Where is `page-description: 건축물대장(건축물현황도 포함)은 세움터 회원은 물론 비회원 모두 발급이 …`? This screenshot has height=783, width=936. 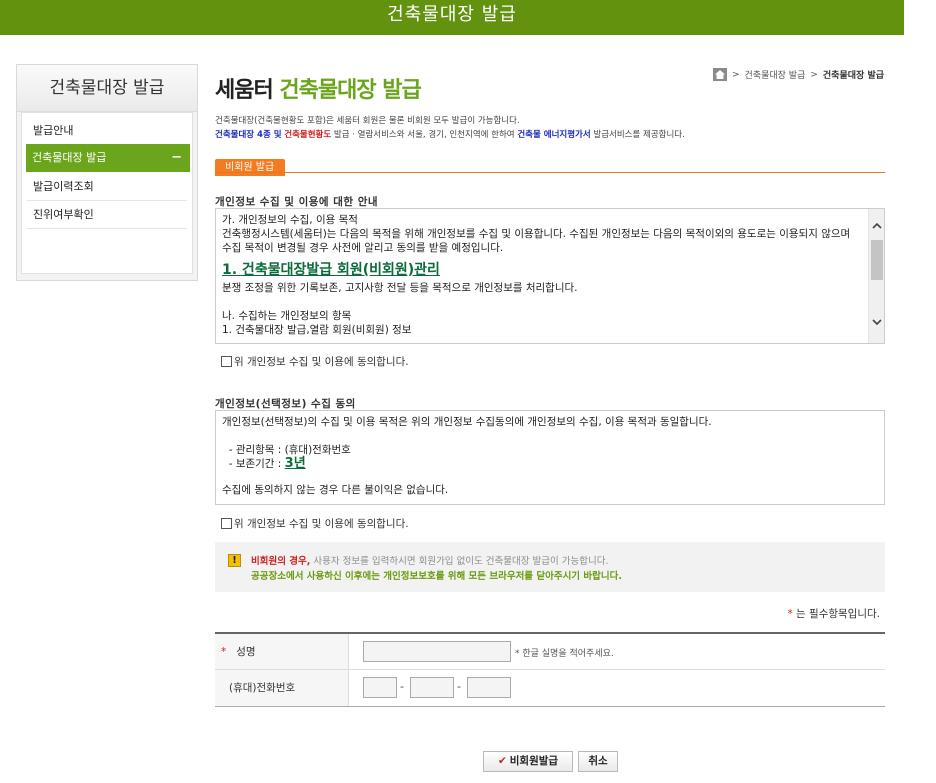 page-description: 건축물대장(건축물현황도 포함)은 세움터 회원은 물론 비회원 모두 발급이 … is located at coordinates (367, 121).